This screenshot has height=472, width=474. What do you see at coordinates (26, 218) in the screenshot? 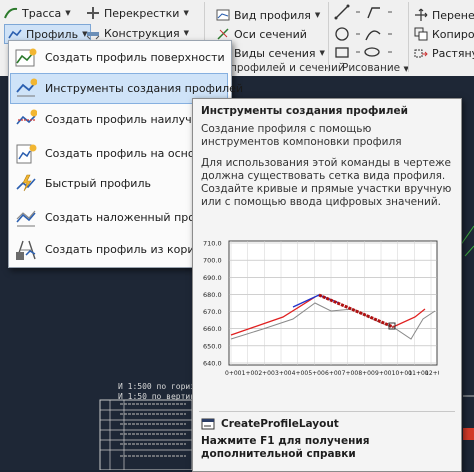
I see `superimposed-profile-icon` at bounding box center [26, 218].